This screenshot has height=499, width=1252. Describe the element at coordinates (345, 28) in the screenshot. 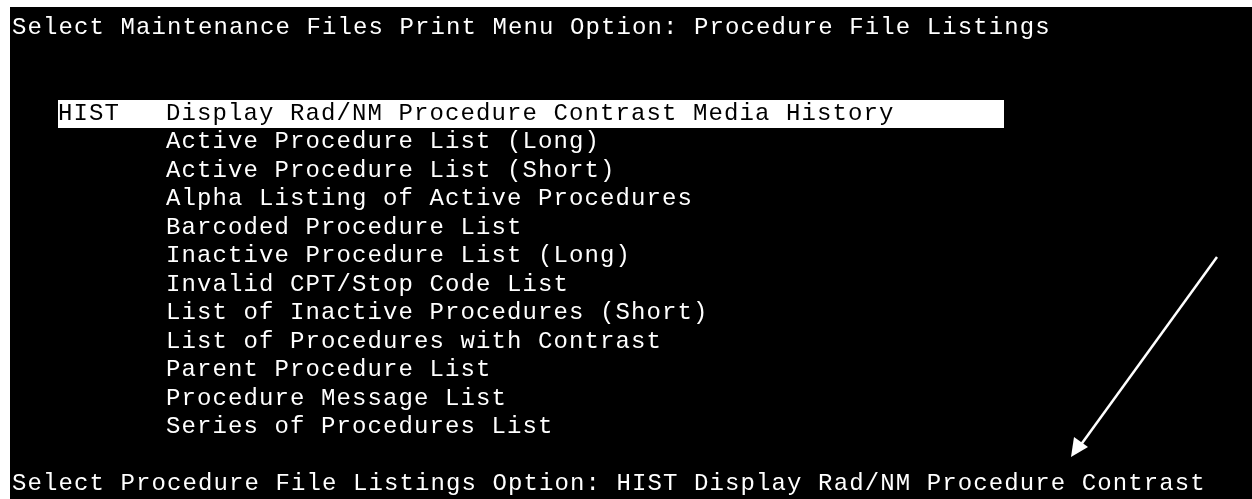

I see `menu-prompt: Select Maintenance Files Print Menu Option:` at that location.